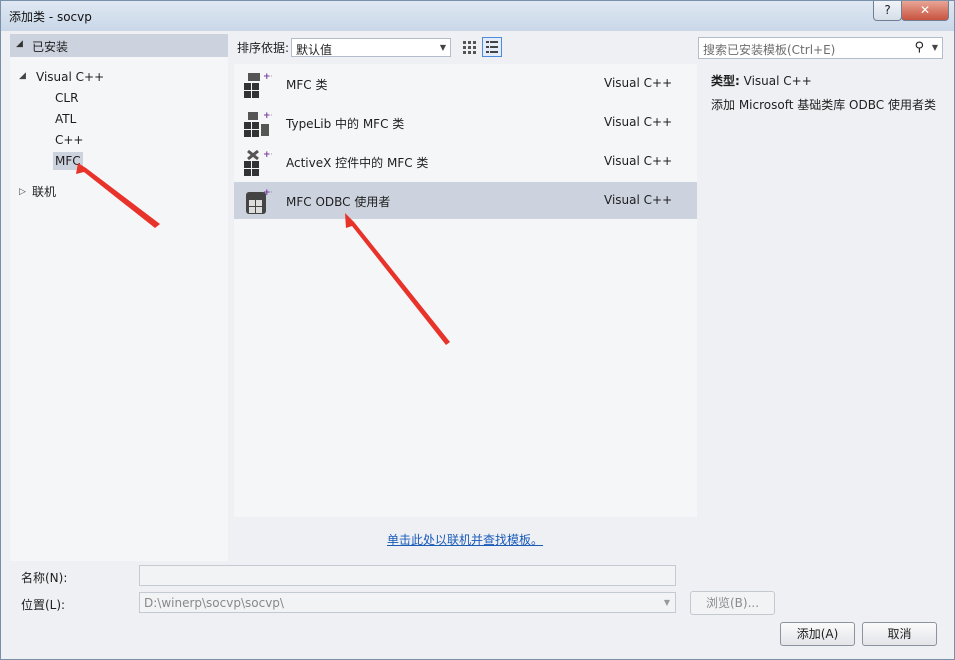 The image size is (955, 660). What do you see at coordinates (407, 575) in the screenshot?
I see `name-field` at bounding box center [407, 575].